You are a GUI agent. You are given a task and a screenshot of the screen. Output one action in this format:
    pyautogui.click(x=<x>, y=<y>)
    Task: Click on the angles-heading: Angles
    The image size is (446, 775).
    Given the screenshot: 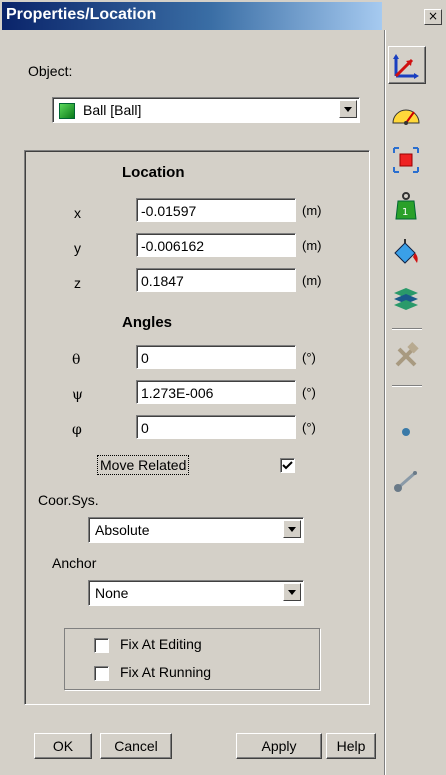 What is the action you would take?
    pyautogui.click(x=147, y=322)
    